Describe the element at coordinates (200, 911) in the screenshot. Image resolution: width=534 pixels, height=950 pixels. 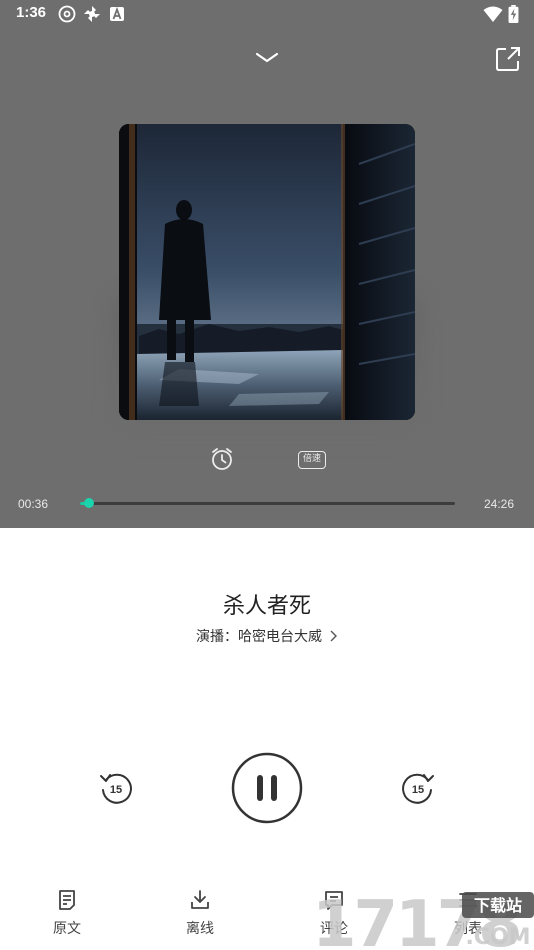
I see `nav-item-offline: 离线` at that location.